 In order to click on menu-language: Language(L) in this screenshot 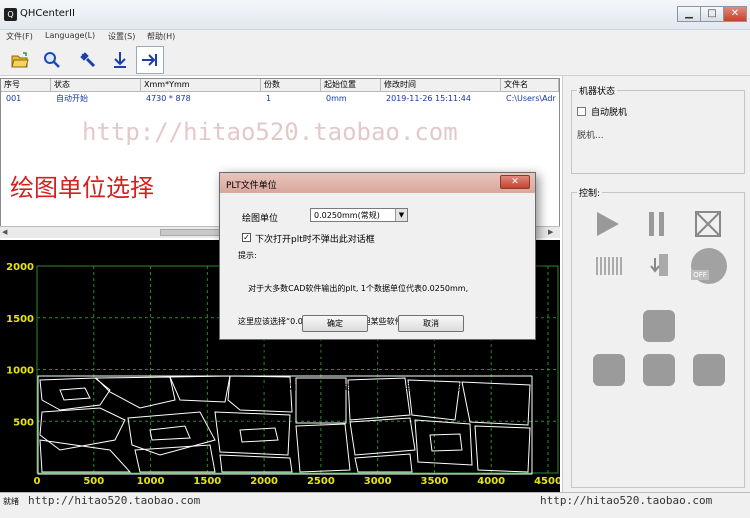, I will do `click(70, 35)`.